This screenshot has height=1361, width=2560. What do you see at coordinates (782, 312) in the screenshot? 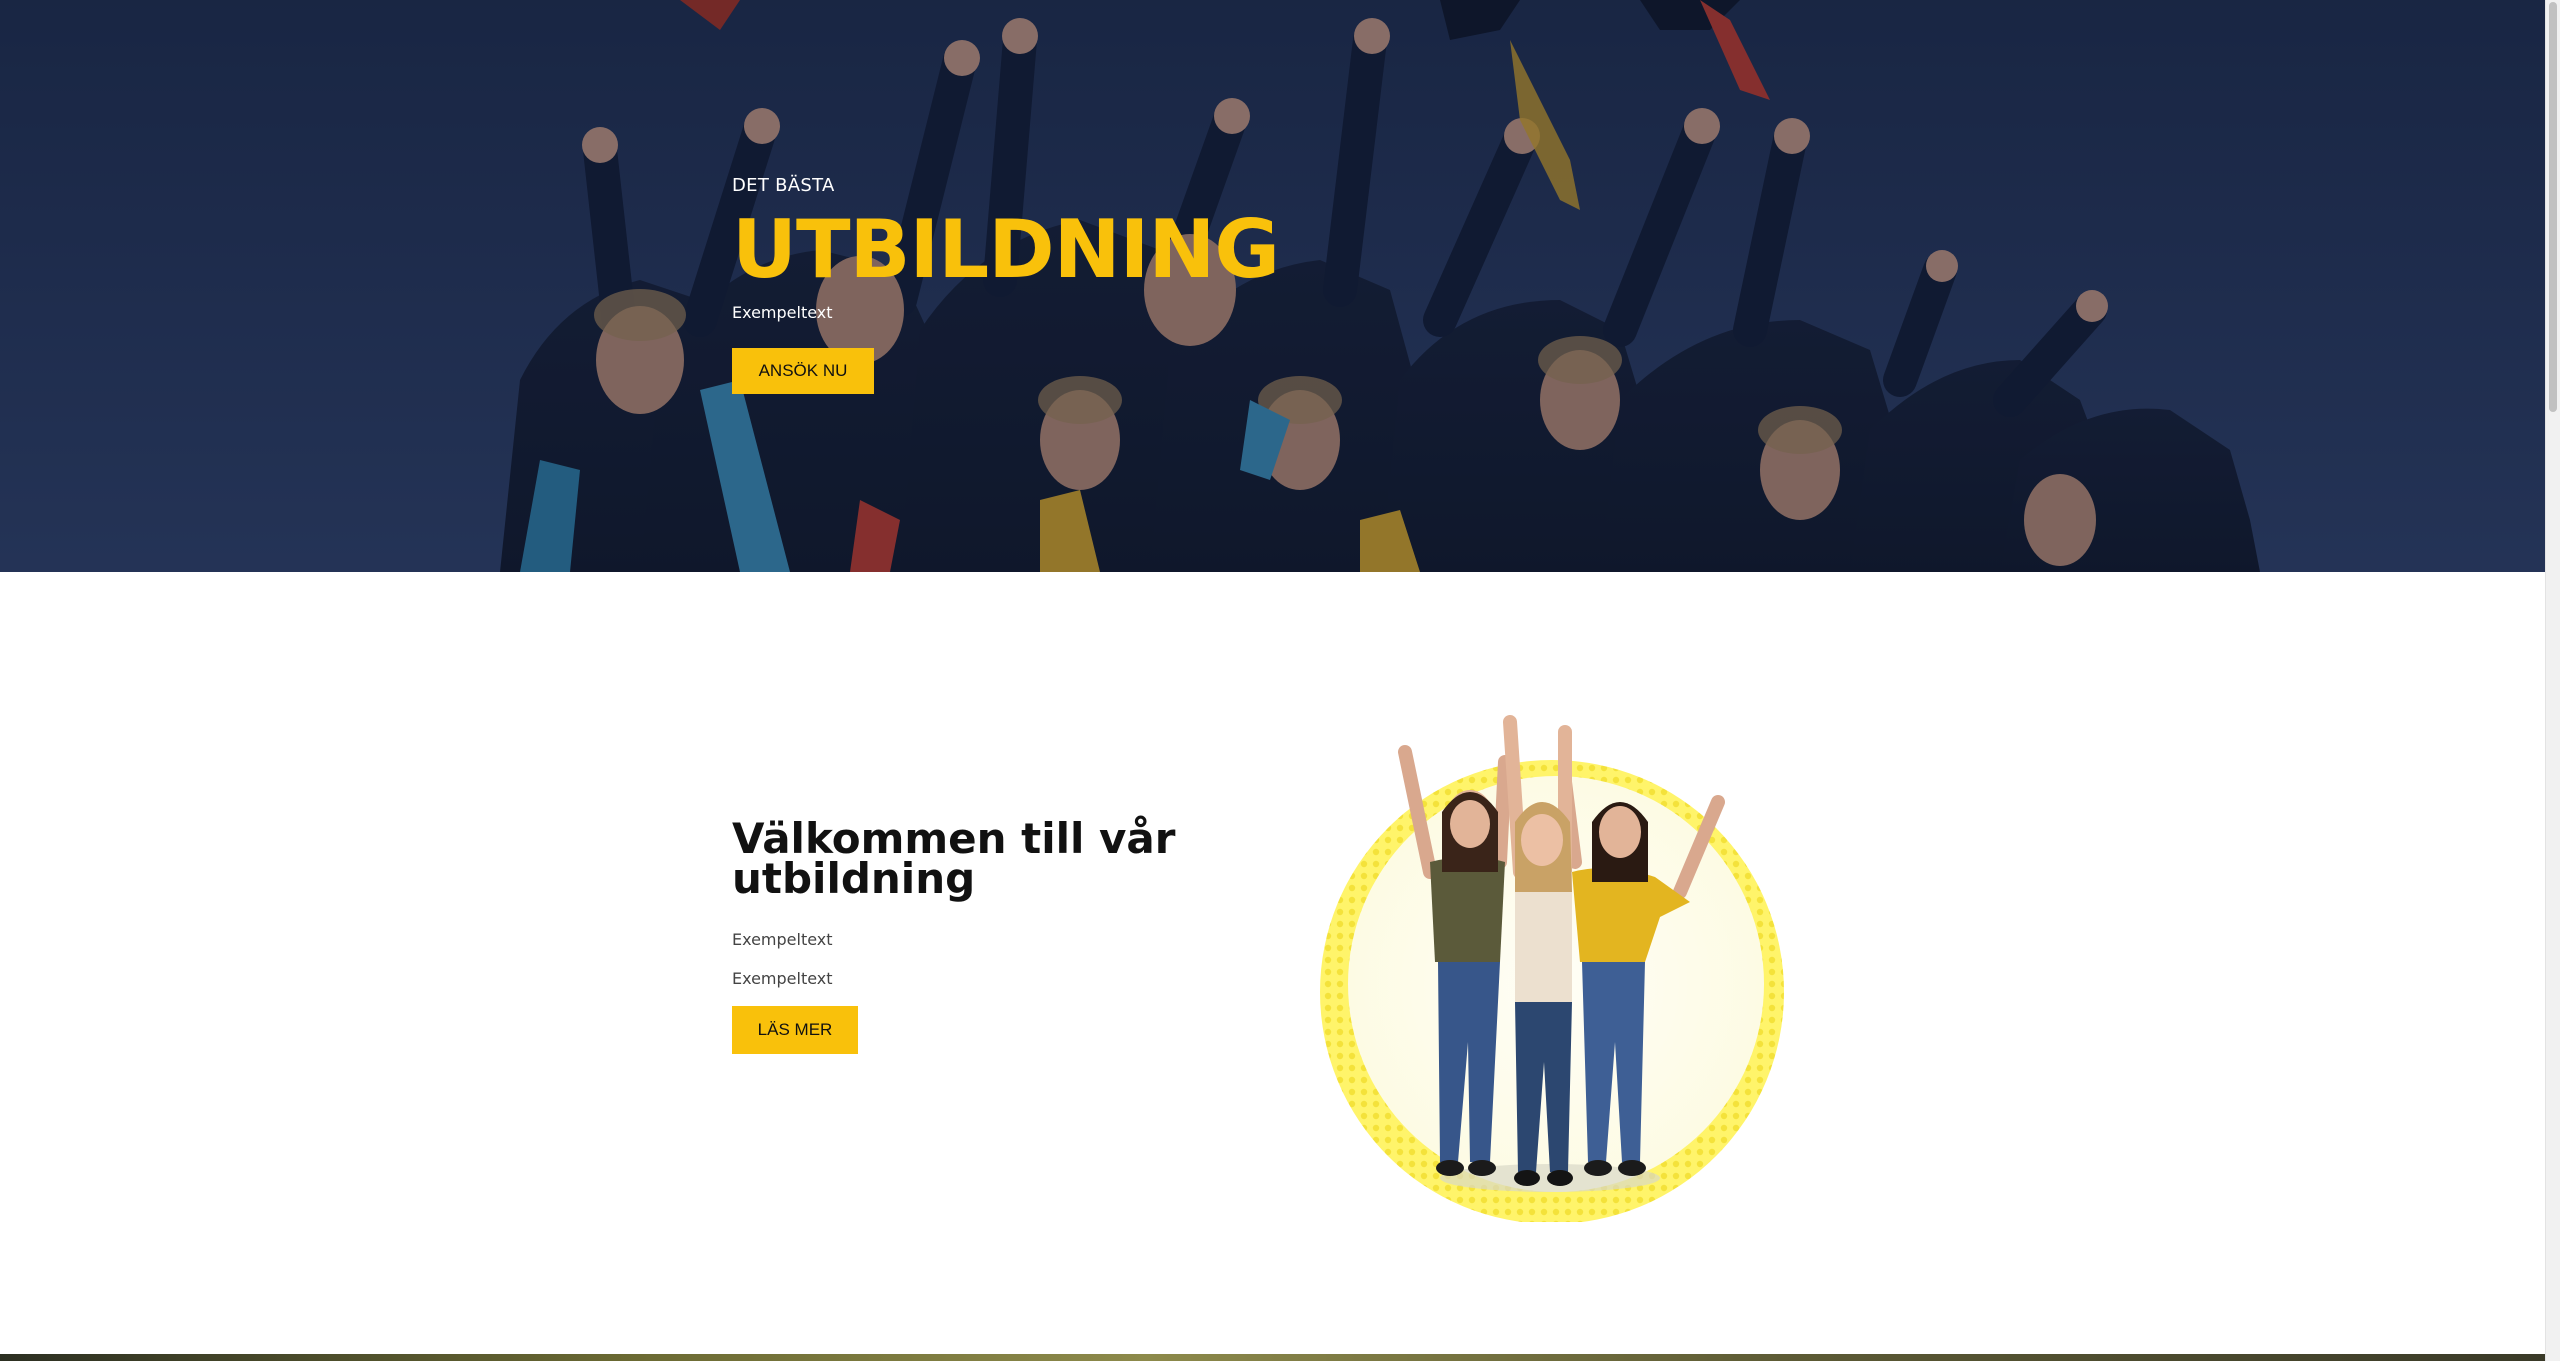
I see `hero-subtitle: Exempeltext` at bounding box center [782, 312].